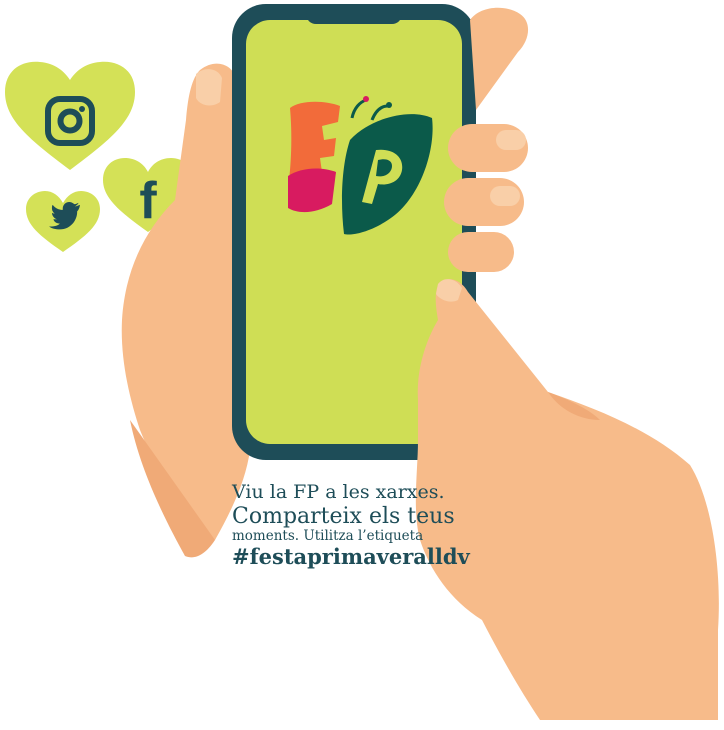  What do you see at coordinates (354, 14) in the screenshot?
I see `phone-notch` at bounding box center [354, 14].